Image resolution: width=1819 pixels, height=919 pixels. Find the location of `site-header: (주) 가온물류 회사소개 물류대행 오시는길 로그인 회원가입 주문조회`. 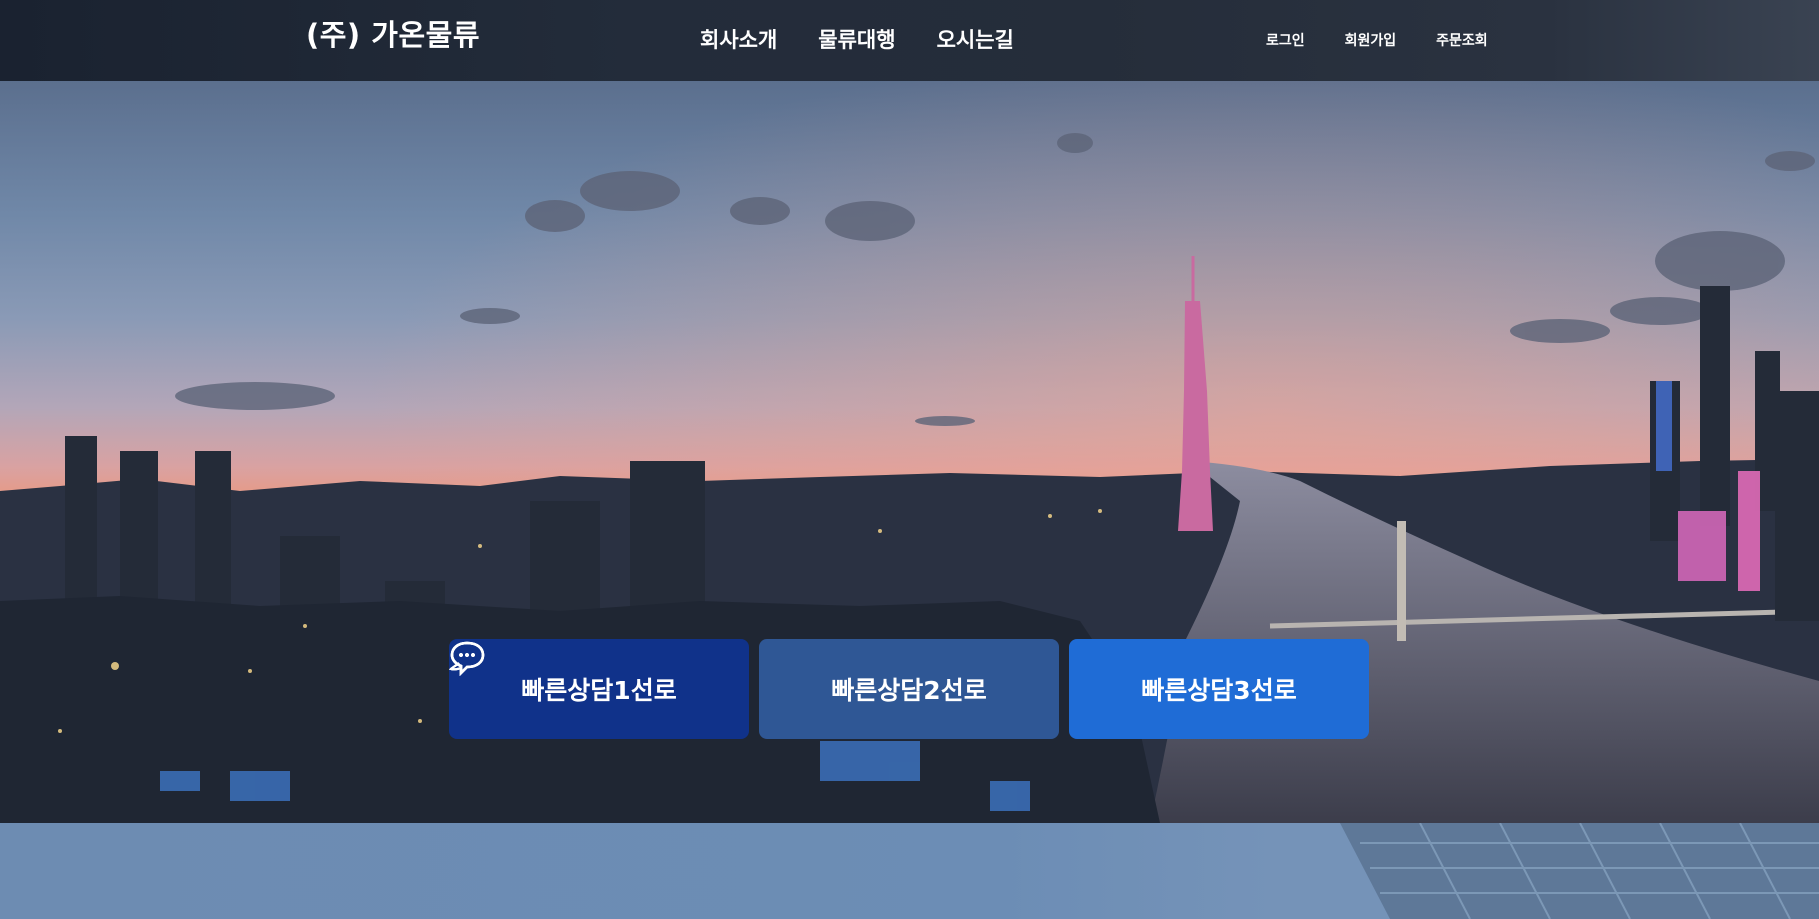

site-header: (주) 가온물류 회사소개 물류대행 오시는길 로그인 회원가입 주문조회 is located at coordinates (909, 40).